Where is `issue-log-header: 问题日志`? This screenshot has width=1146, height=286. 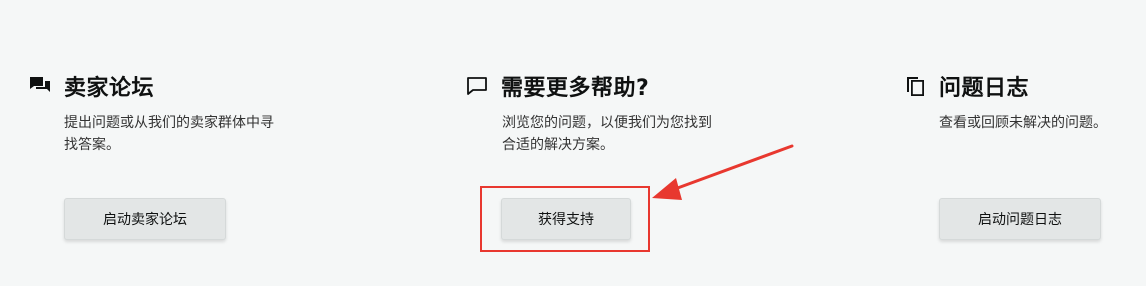 issue-log-header: 问题日志 is located at coordinates (966, 86).